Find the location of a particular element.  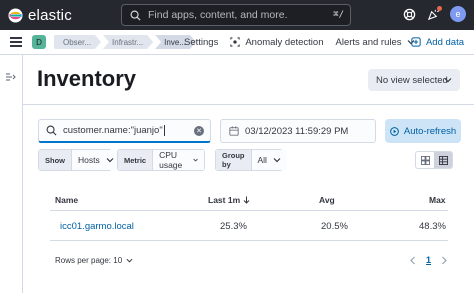

show-filter: Show Hosts is located at coordinates (79, 160).